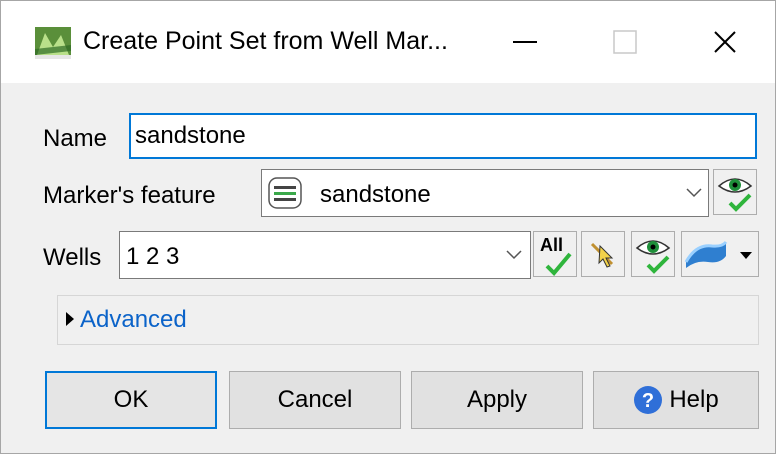 This screenshot has width=776, height=454. Describe the element at coordinates (694, 399) in the screenshot. I see `help-label: Help` at that location.